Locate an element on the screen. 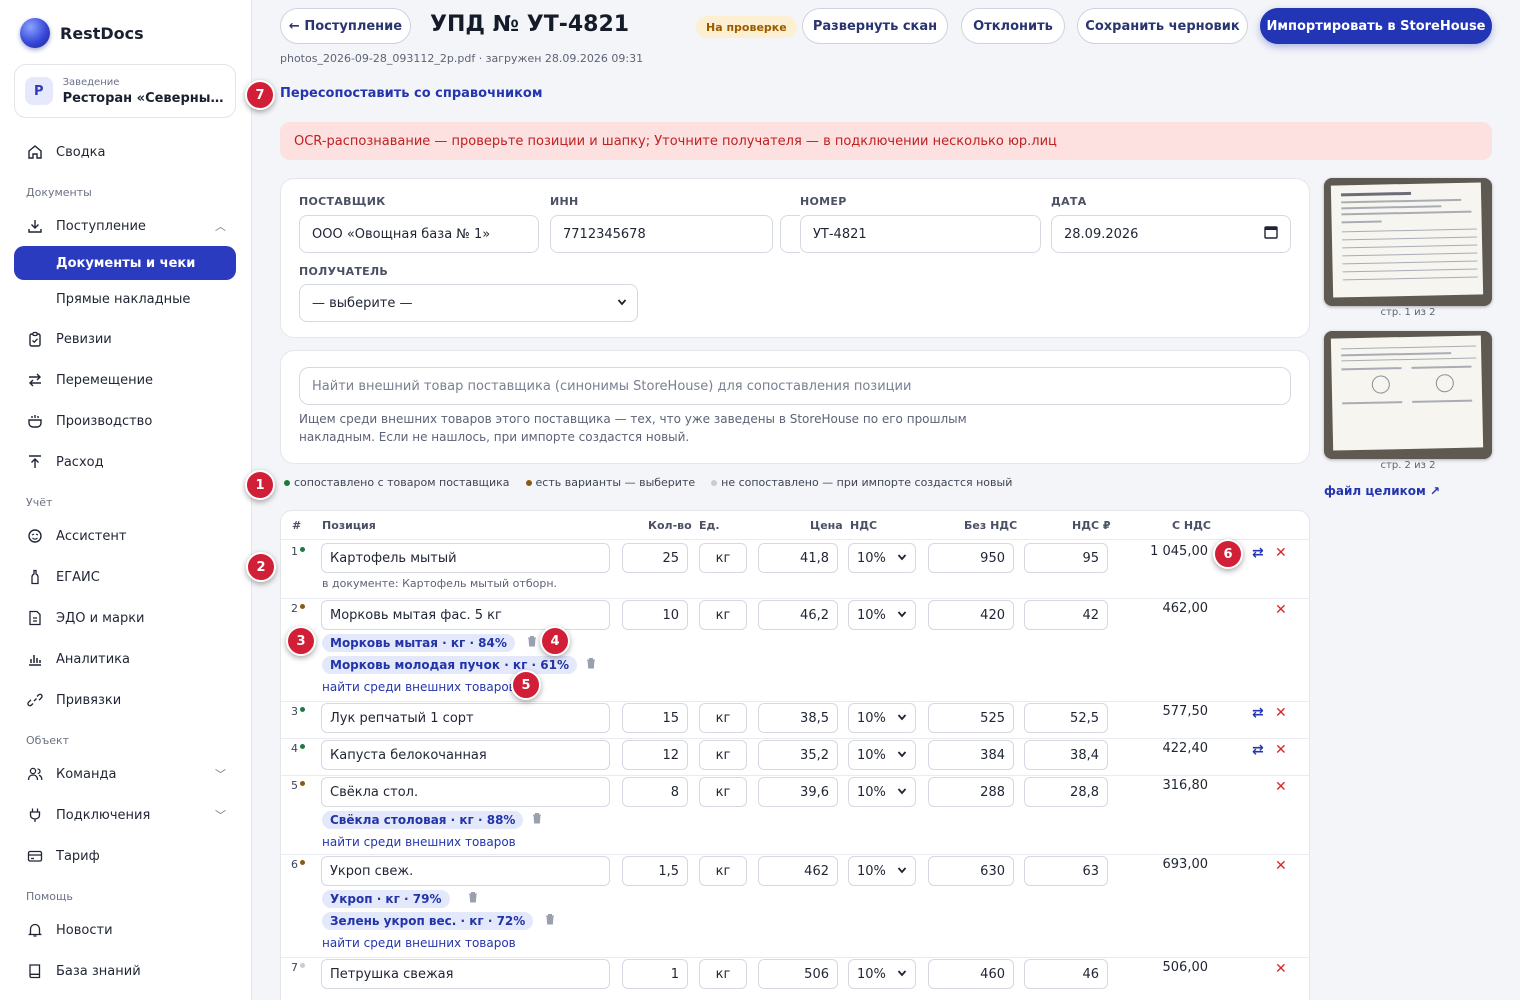 Image resolution: width=1520 pixels, height=1000 pixels. price-input: 46,2 is located at coordinates (798, 615).